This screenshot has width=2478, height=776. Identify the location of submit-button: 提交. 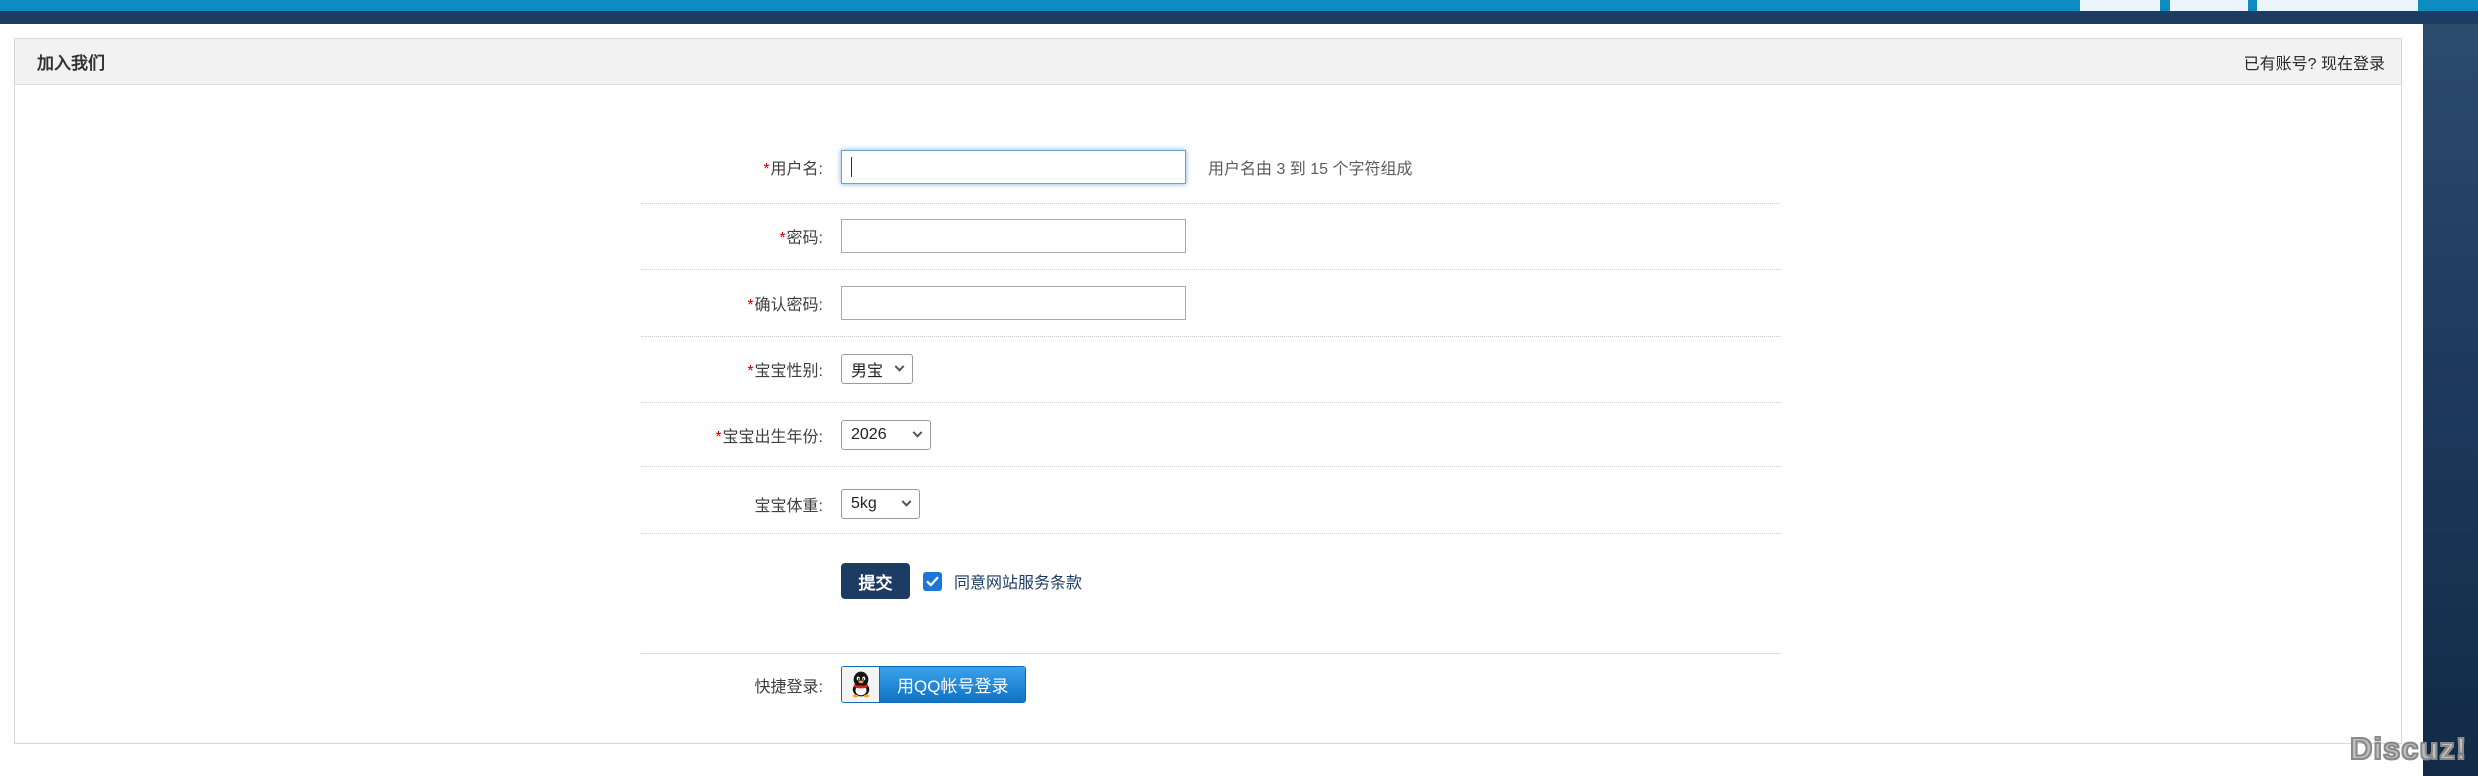
(875, 581).